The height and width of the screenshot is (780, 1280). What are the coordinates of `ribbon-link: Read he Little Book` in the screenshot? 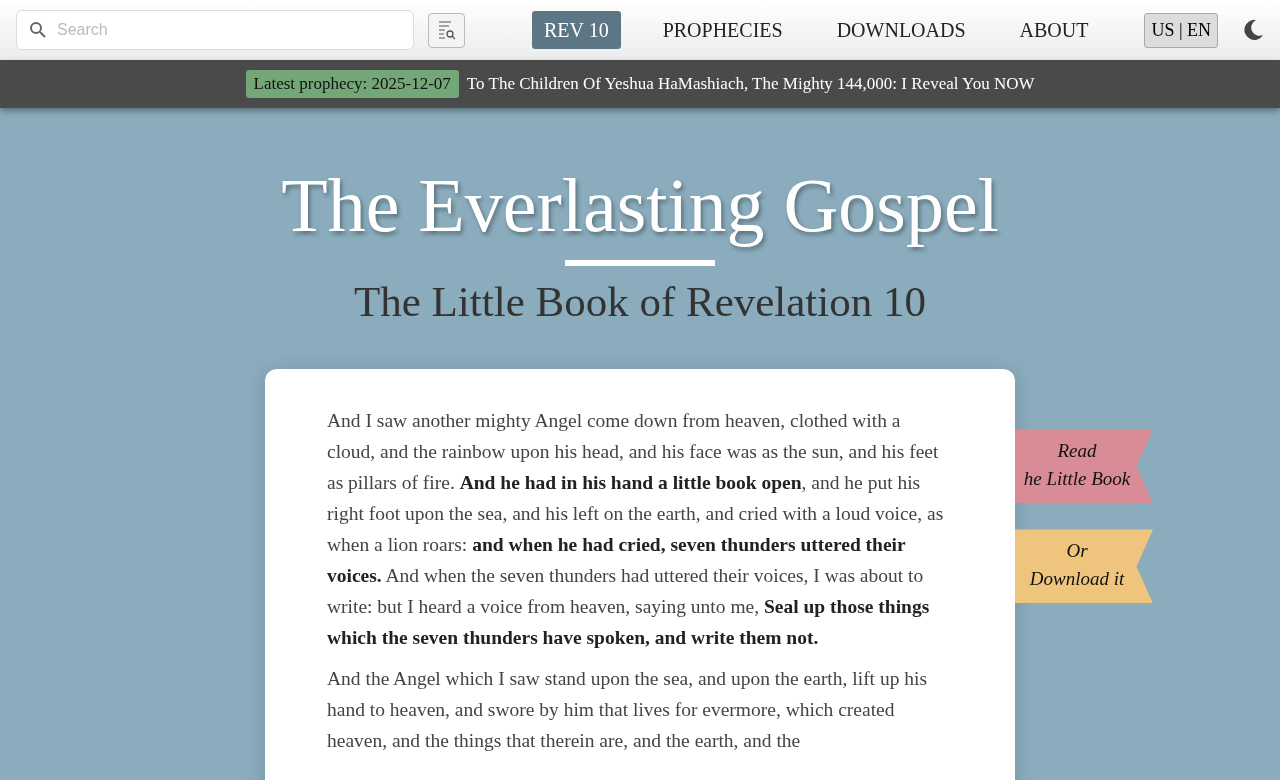 It's located at (1084, 466).